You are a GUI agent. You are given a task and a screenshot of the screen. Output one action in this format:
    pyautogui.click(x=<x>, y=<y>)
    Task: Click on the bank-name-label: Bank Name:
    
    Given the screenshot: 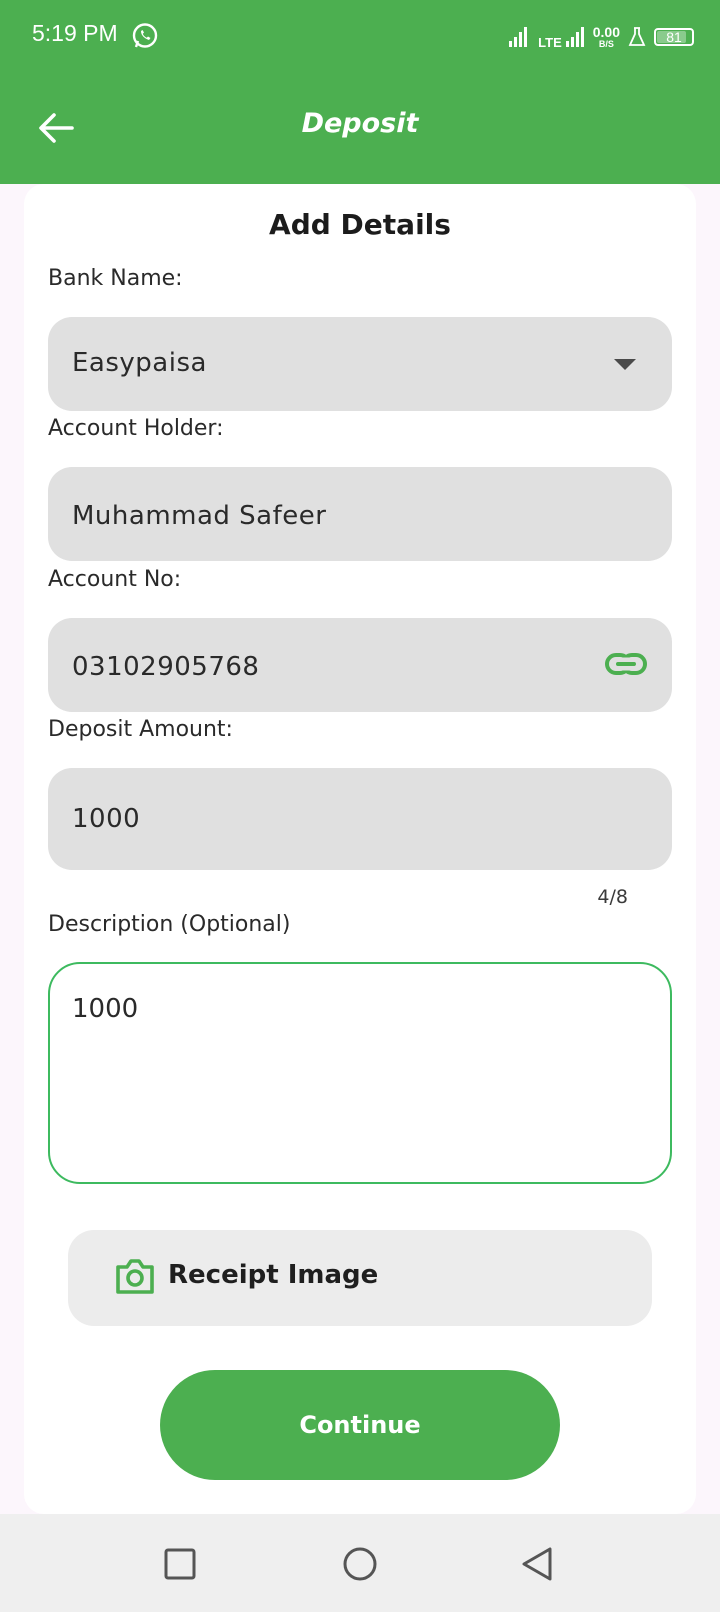 What is the action you would take?
    pyautogui.click(x=115, y=278)
    